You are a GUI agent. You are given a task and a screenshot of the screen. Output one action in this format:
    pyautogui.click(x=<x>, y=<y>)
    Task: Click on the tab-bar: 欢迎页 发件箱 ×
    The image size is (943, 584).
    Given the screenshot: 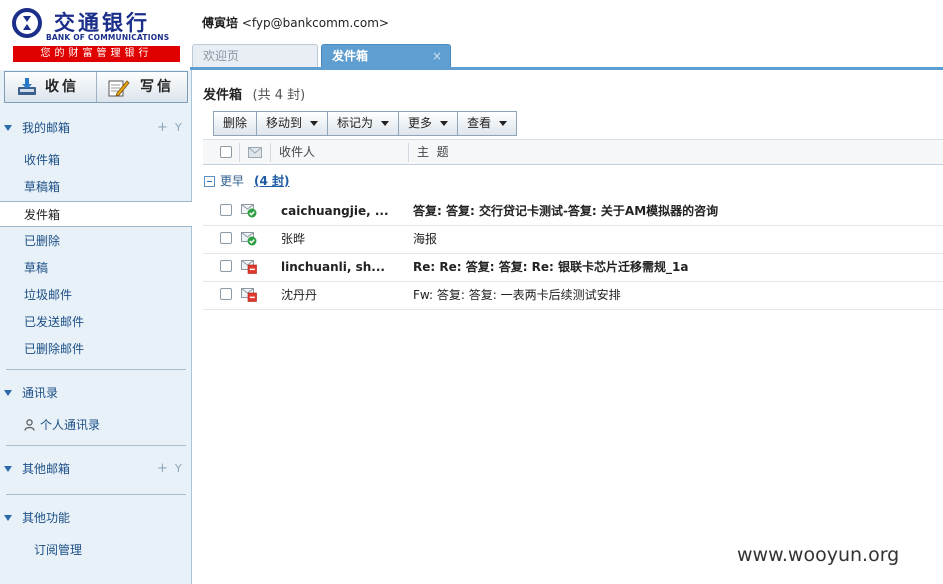 What is the action you would take?
    pyautogui.click(x=566, y=56)
    